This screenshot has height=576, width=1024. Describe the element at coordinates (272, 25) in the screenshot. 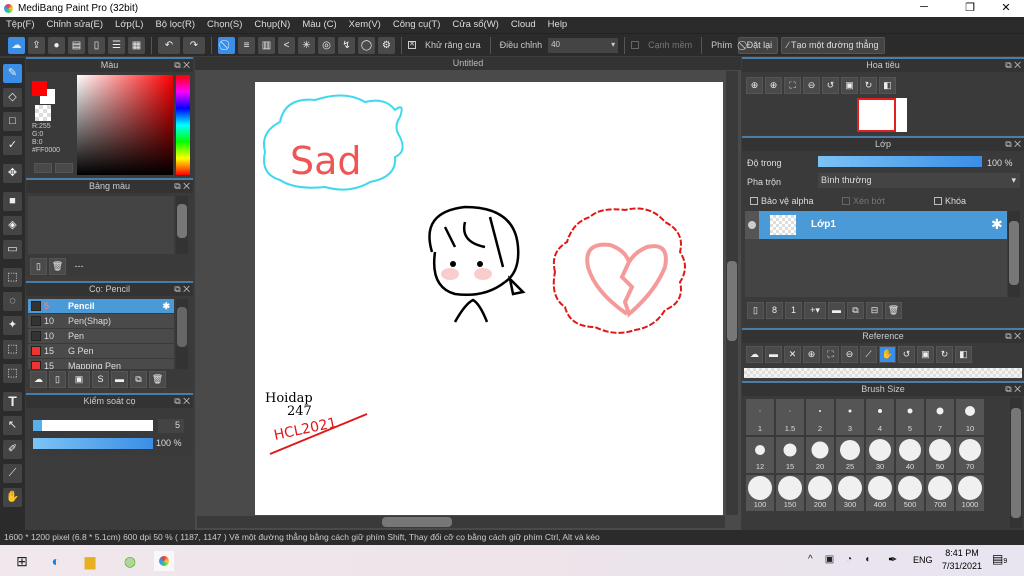

I see `menu-snap: Chụp(N)` at that location.